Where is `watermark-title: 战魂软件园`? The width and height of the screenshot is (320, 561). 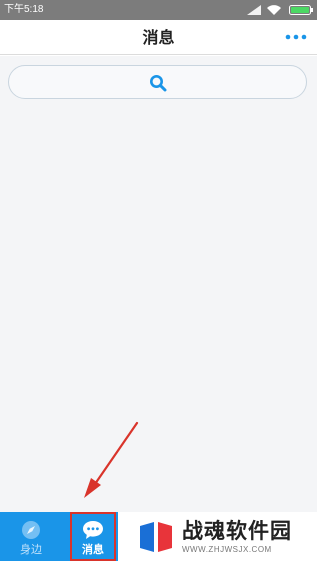 watermark-title: 战魂软件园 is located at coordinates (237, 531).